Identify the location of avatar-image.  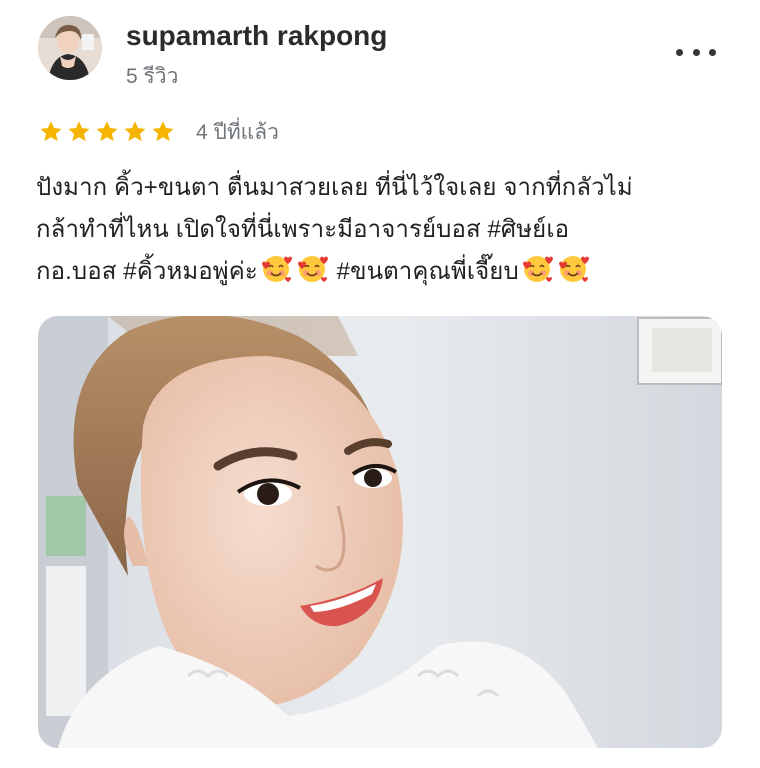
(70, 48).